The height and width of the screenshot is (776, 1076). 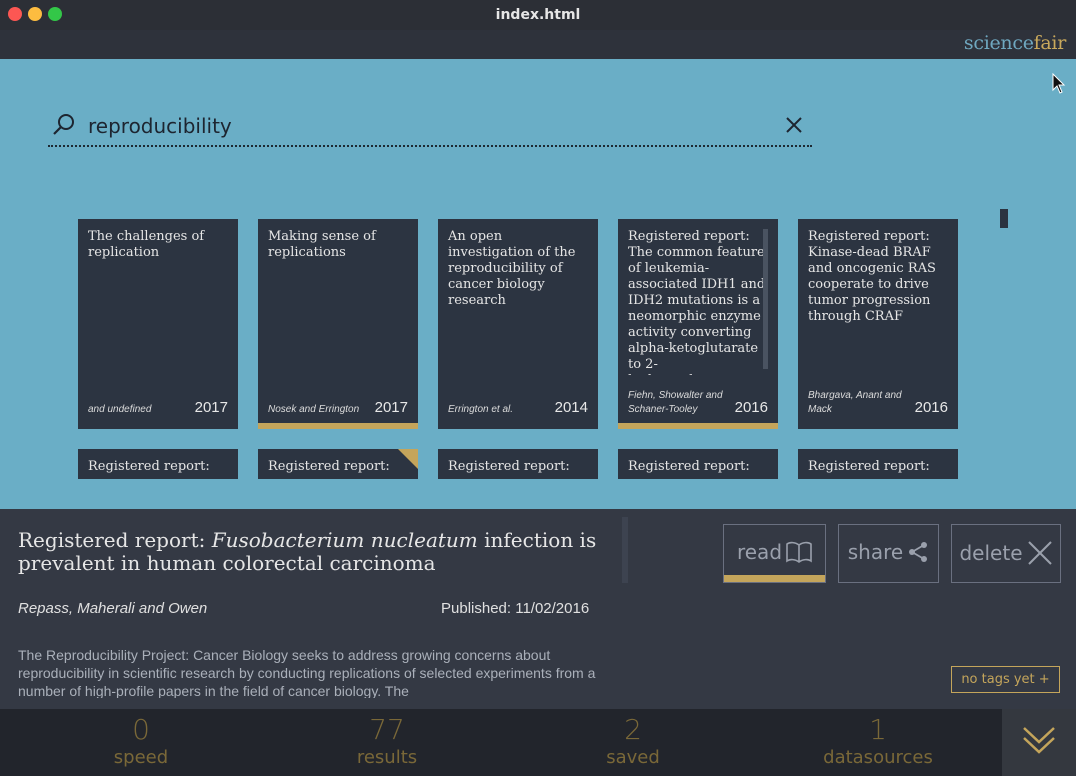 I want to click on paper-authors: Nosek and Errington, so click(x=314, y=409).